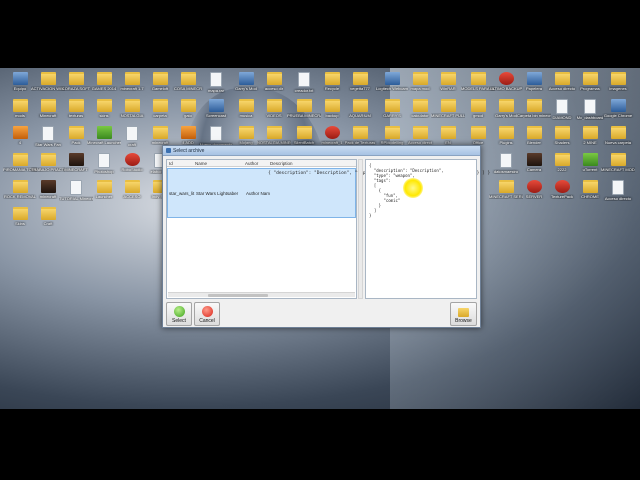 The image size is (640, 480). I want to click on browse-button: Browse, so click(463, 314).